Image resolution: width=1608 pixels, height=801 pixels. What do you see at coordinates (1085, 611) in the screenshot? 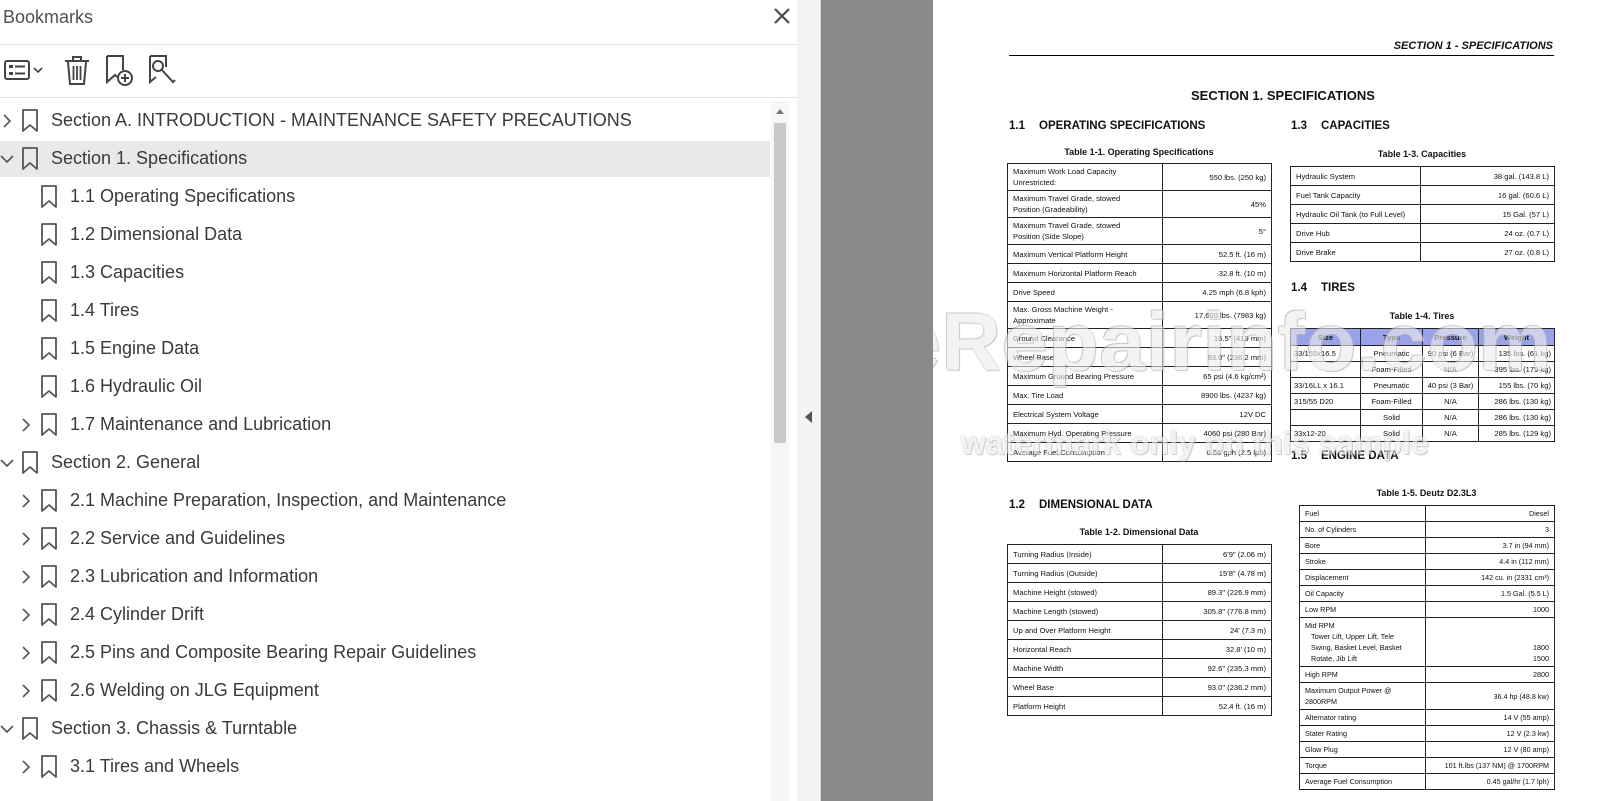
I see `table-cell: Machine Length (stowed)` at bounding box center [1085, 611].